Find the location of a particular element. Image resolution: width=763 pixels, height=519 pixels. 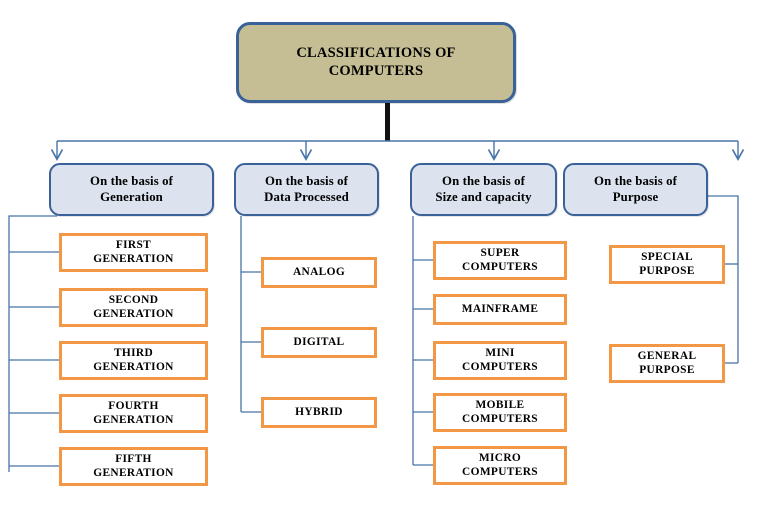

leaf-node-special-purpose: SPECIAL PURPOSE is located at coordinates (667, 264).